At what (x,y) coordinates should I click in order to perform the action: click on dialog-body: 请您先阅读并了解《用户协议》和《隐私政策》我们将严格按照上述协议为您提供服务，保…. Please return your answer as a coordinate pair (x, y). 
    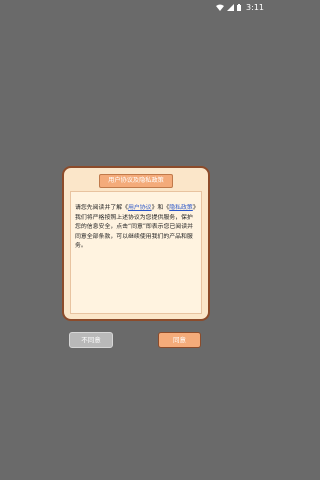
    Looking at the image, I should click on (136, 252).